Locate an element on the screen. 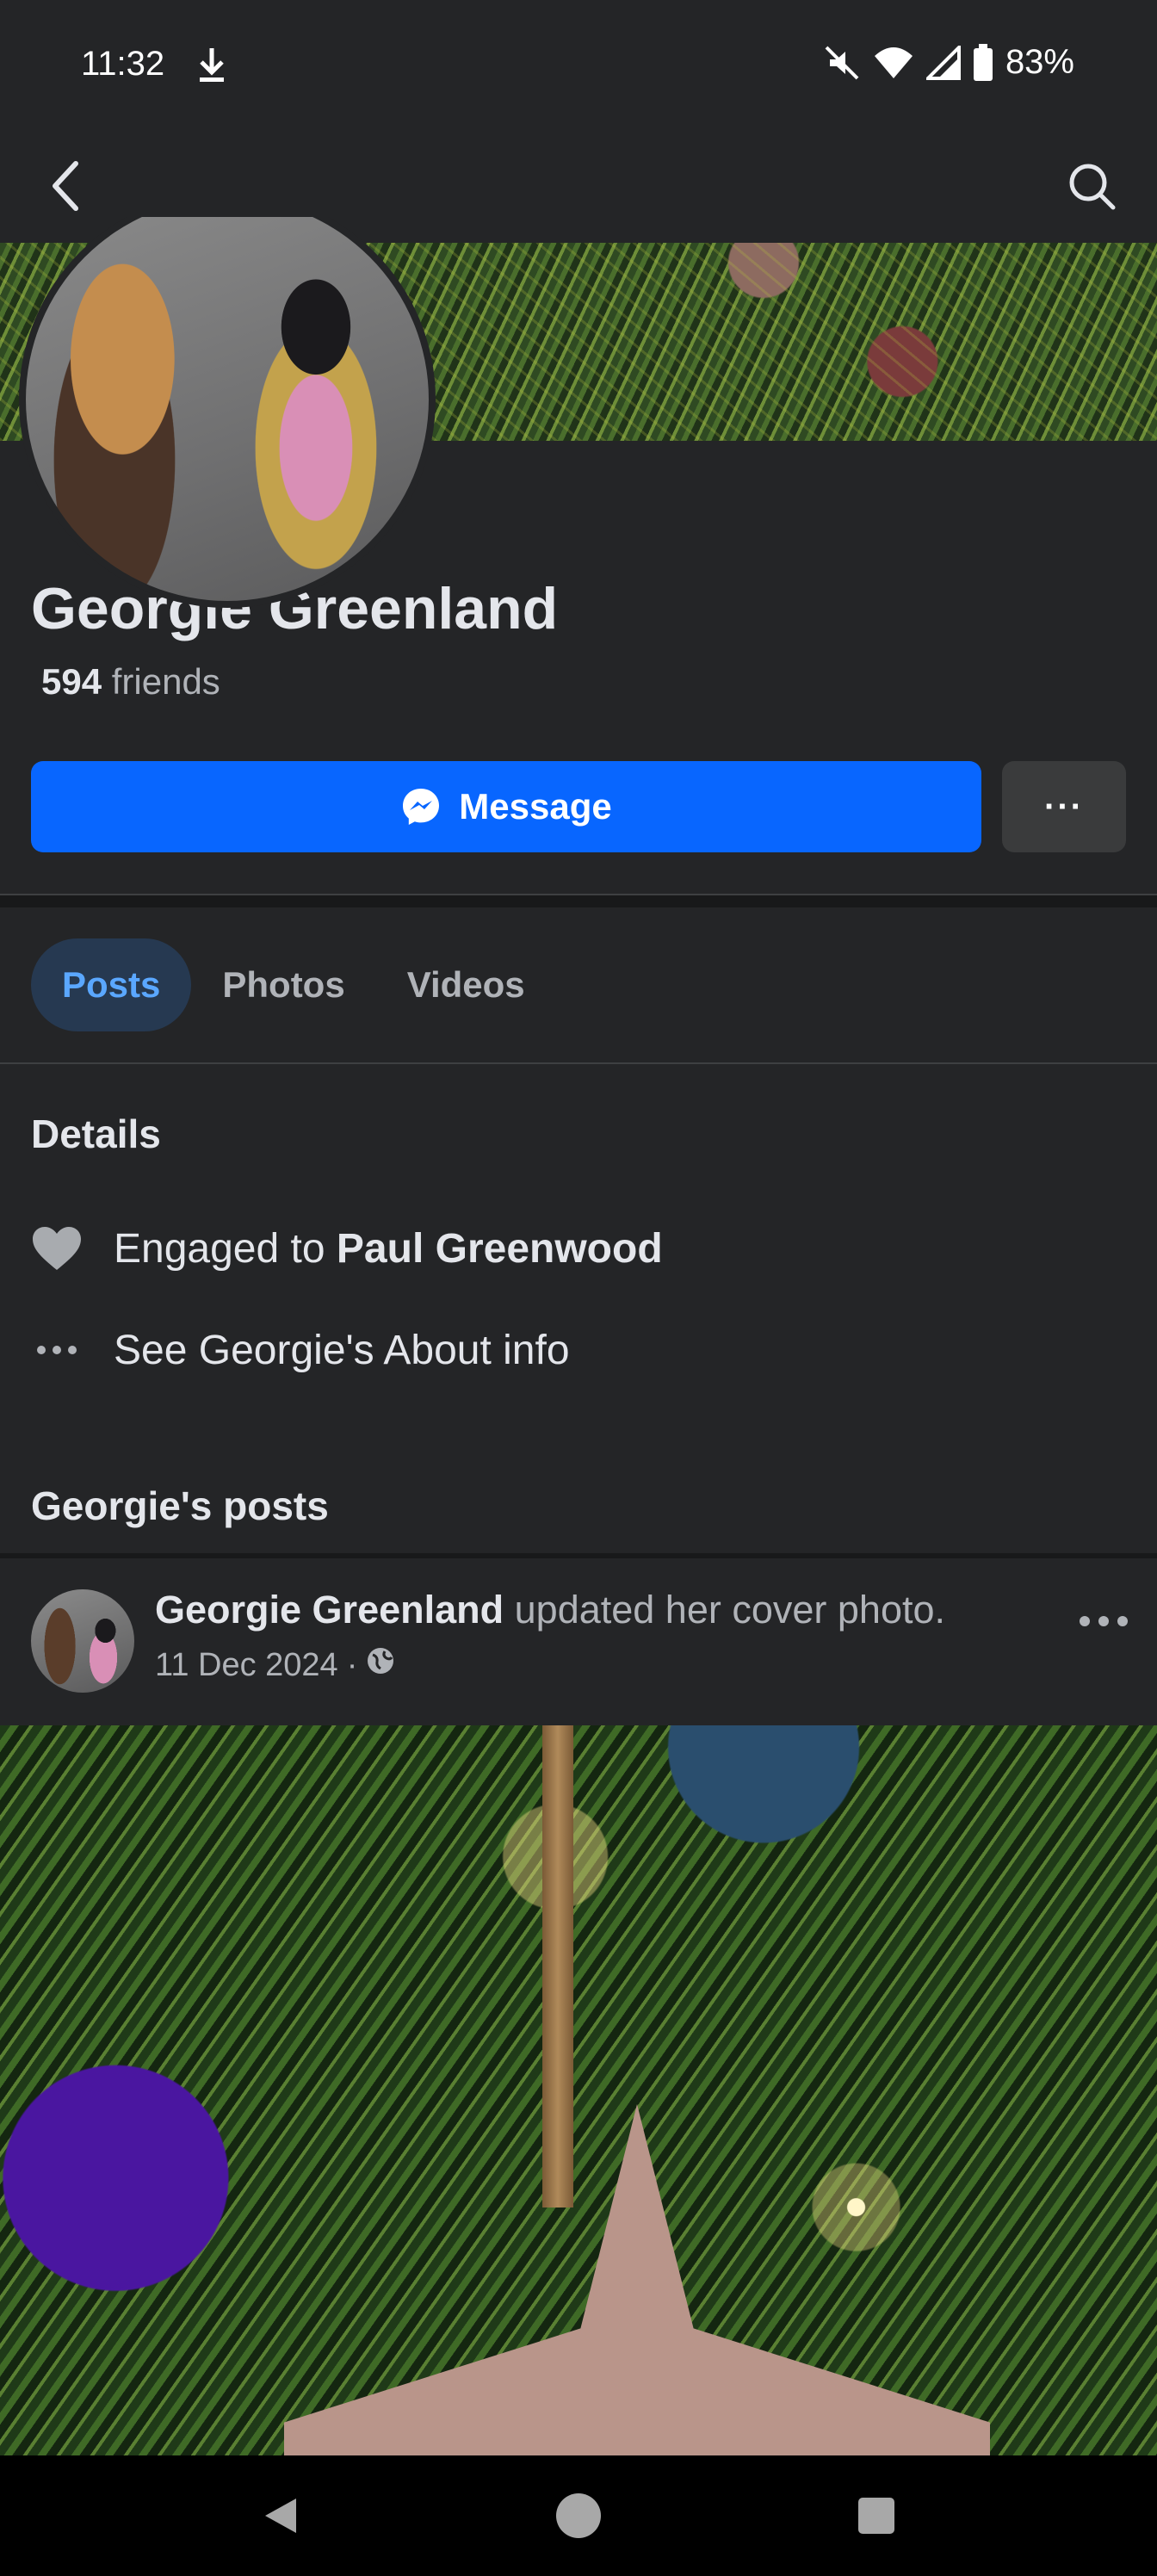 The height and width of the screenshot is (2576, 1157). search-icon is located at coordinates (1092, 187).